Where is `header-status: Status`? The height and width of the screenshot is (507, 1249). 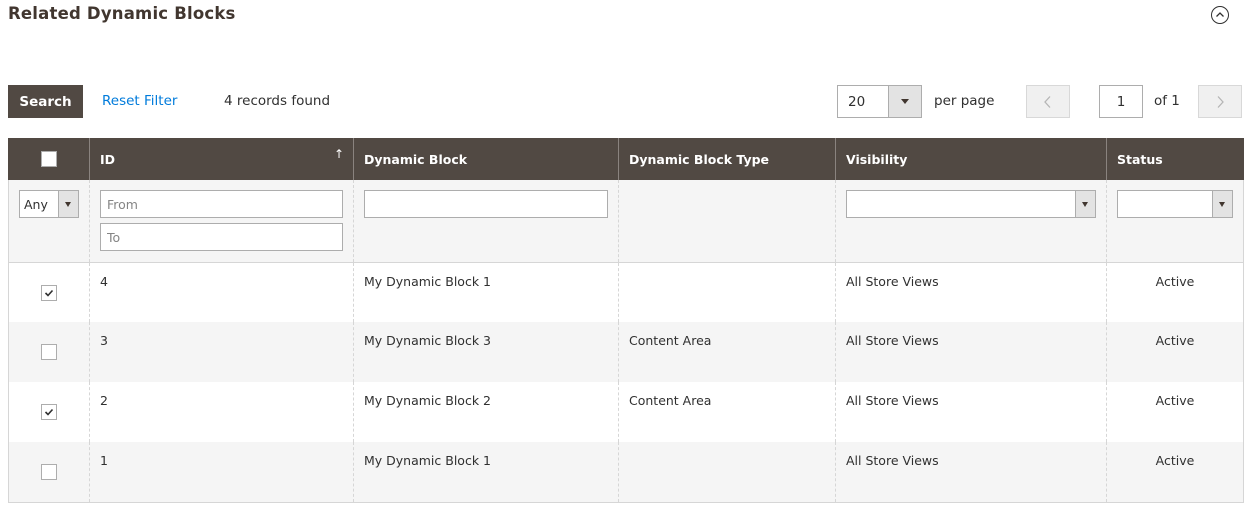
header-status: Status is located at coordinates (1175, 159).